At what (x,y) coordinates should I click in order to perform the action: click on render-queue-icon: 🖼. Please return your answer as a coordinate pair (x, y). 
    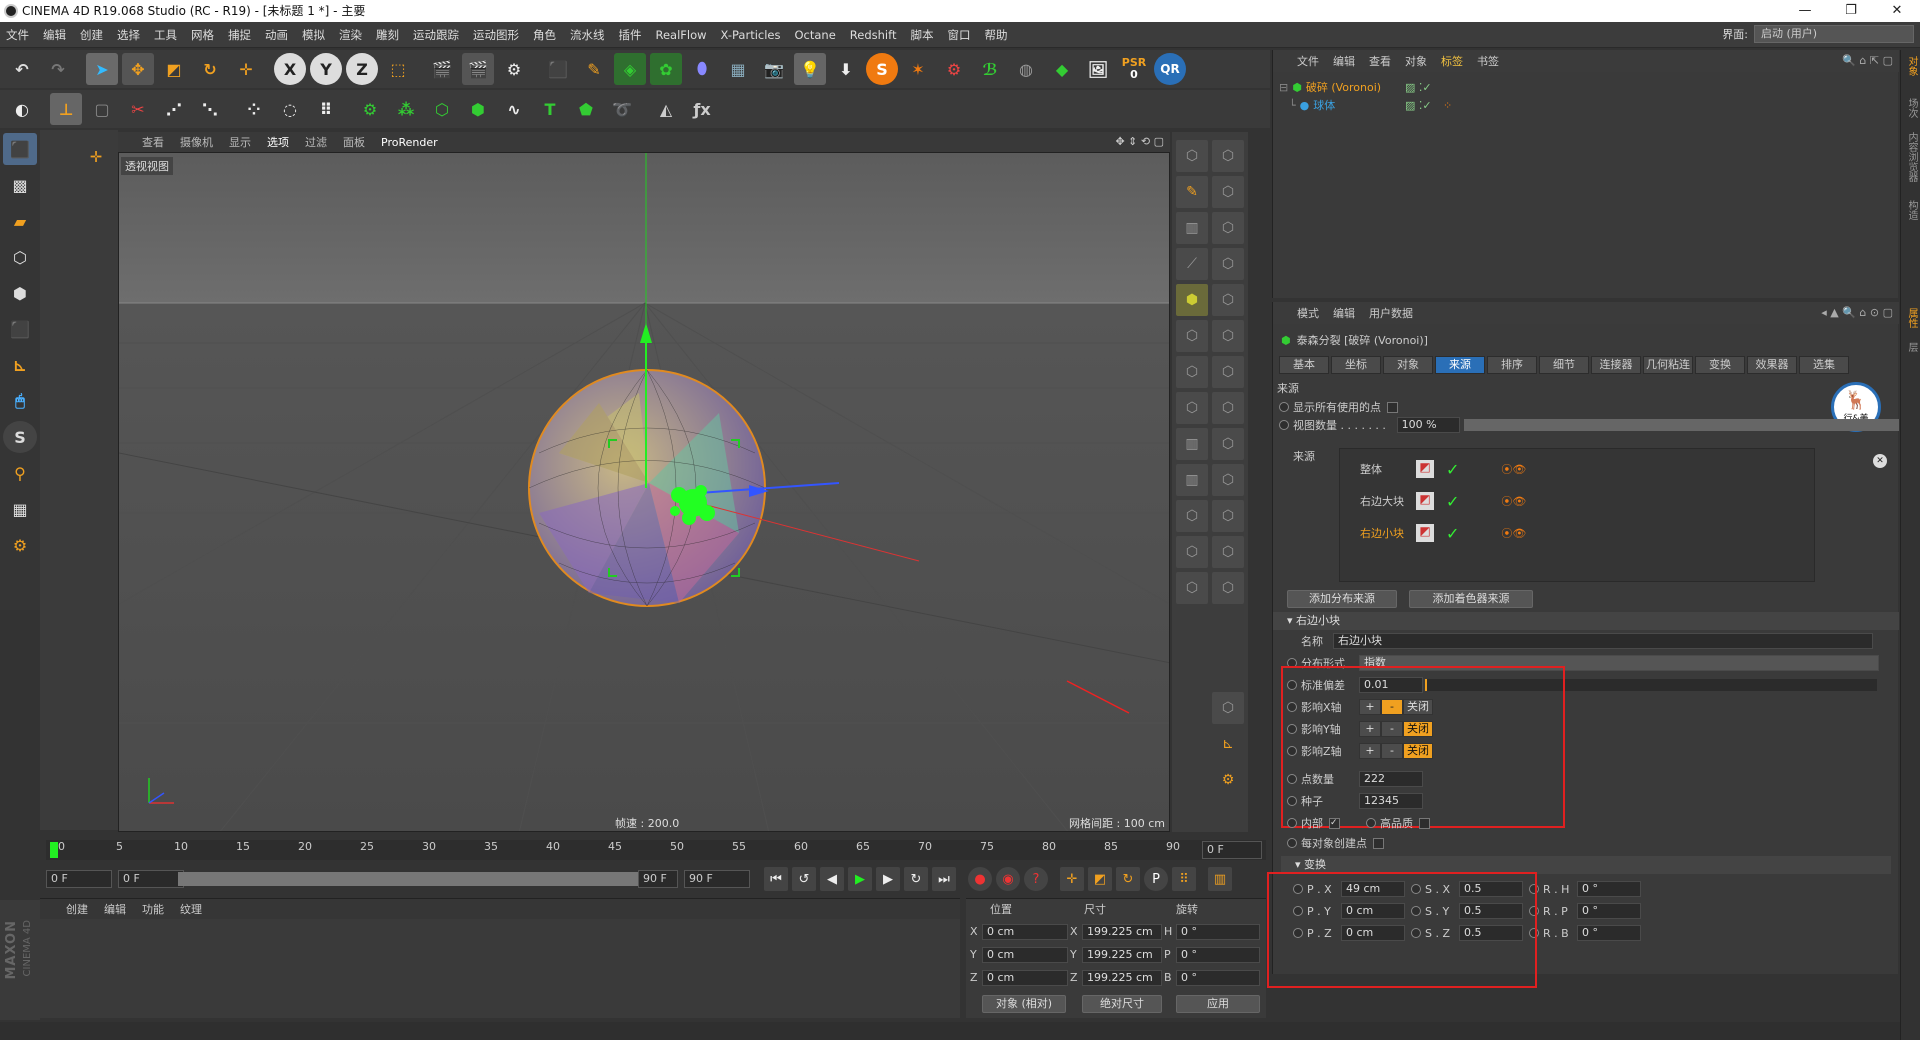
    Looking at the image, I should click on (1098, 69).